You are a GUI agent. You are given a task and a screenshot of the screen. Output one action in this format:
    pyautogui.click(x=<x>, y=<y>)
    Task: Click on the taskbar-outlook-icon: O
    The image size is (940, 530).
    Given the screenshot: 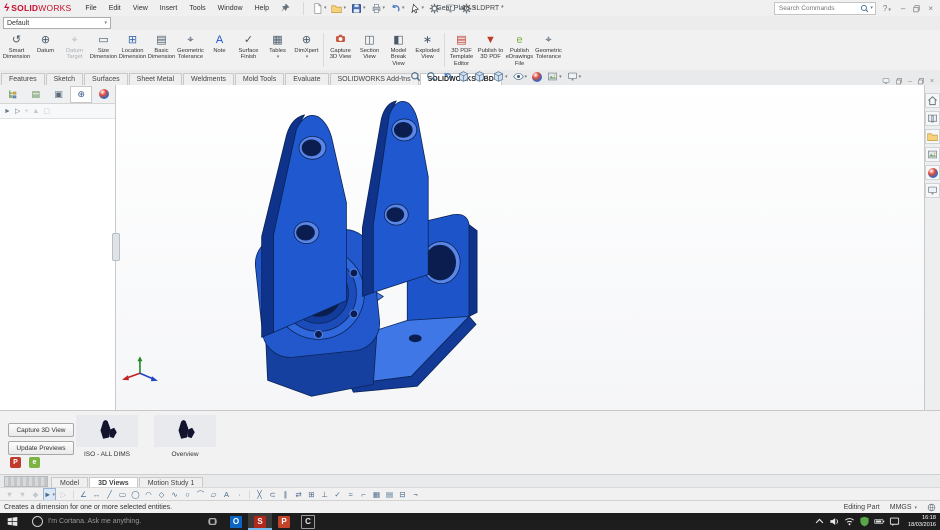 What is the action you would take?
    pyautogui.click(x=236, y=521)
    